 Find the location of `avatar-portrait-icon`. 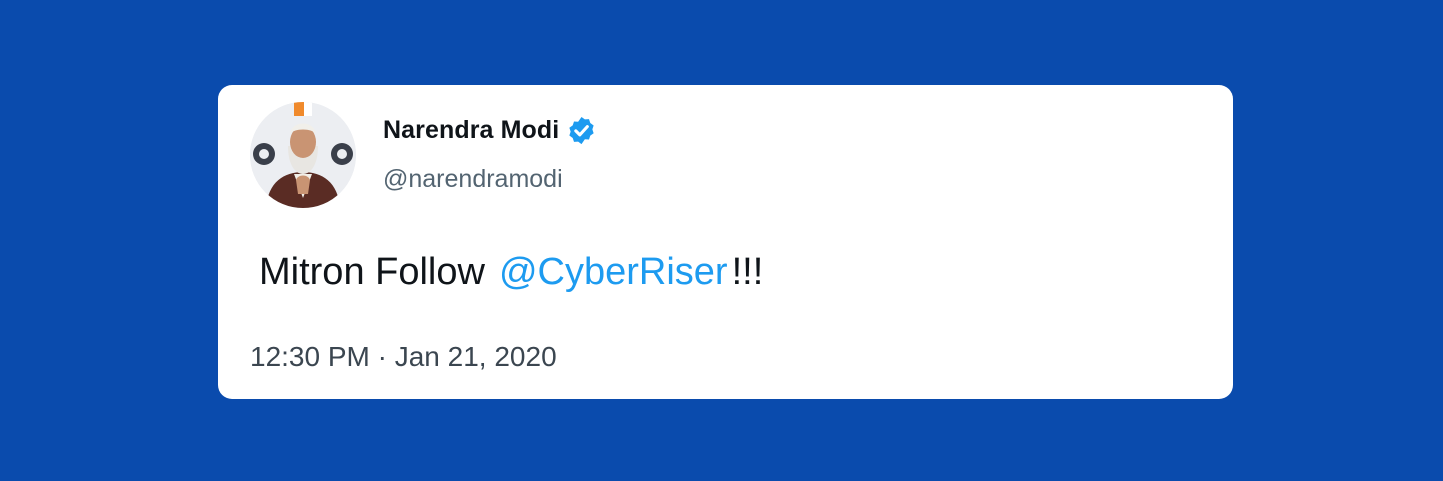

avatar-portrait-icon is located at coordinates (303, 155).